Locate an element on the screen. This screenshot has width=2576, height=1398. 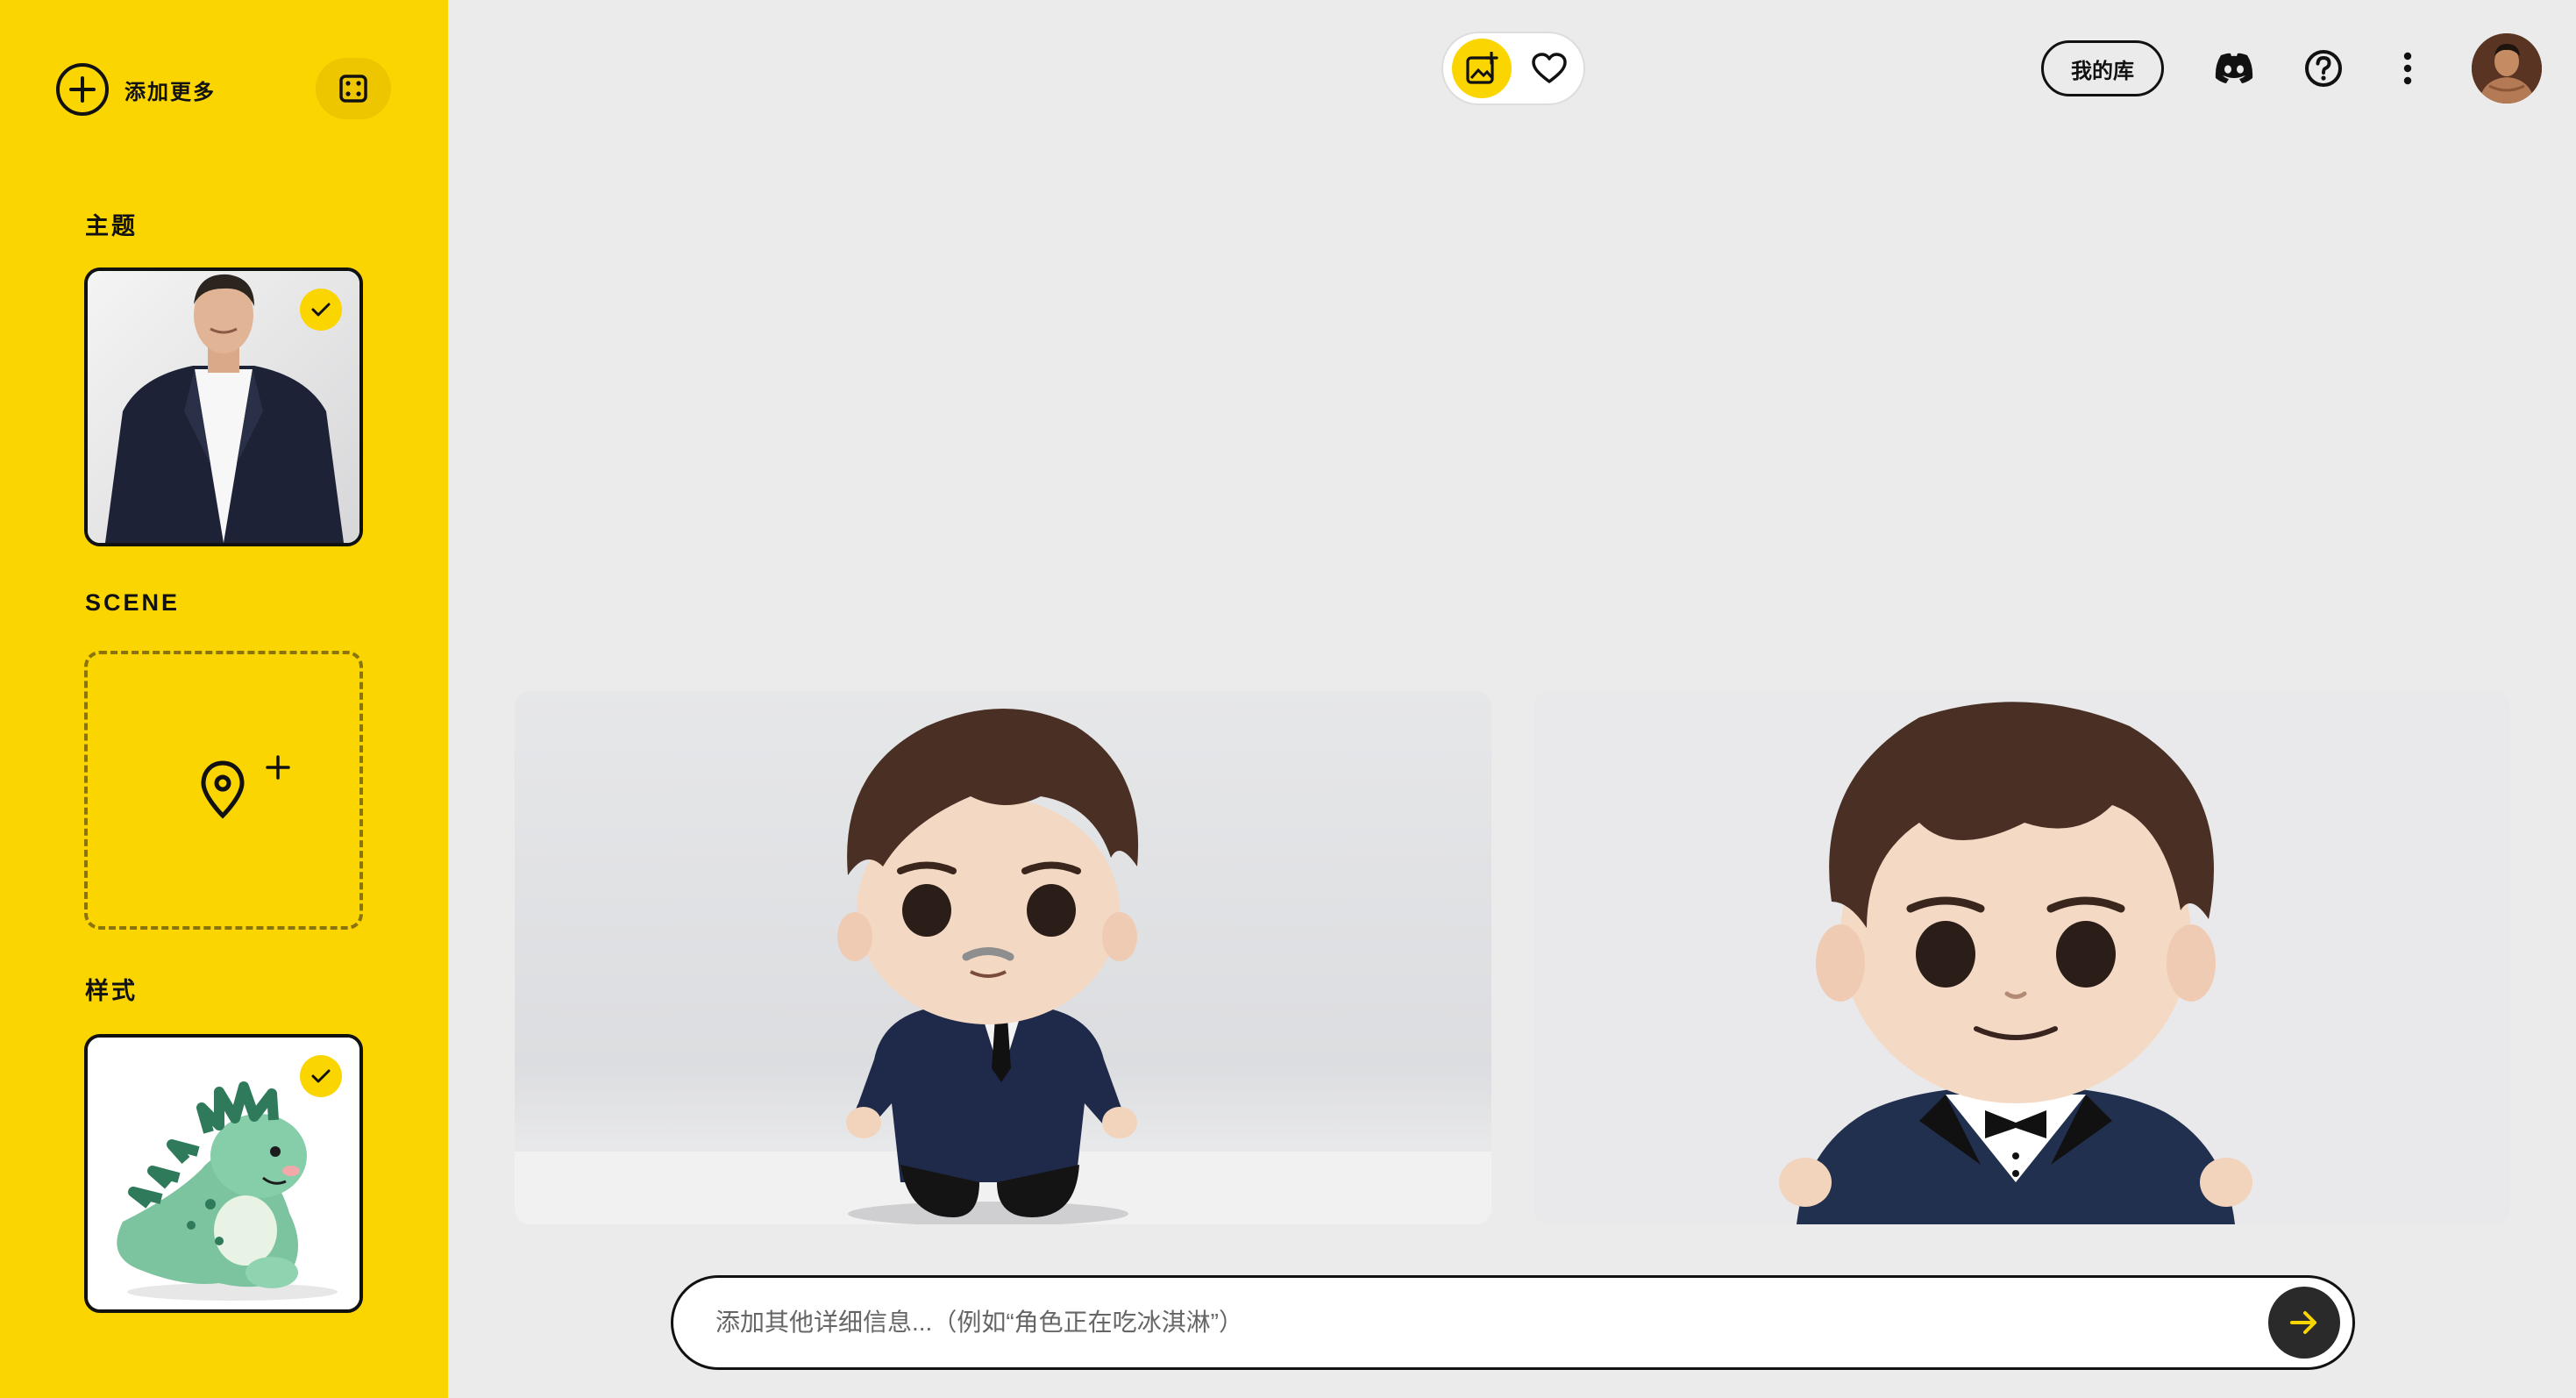
add-scene-card is located at coordinates (223, 790).